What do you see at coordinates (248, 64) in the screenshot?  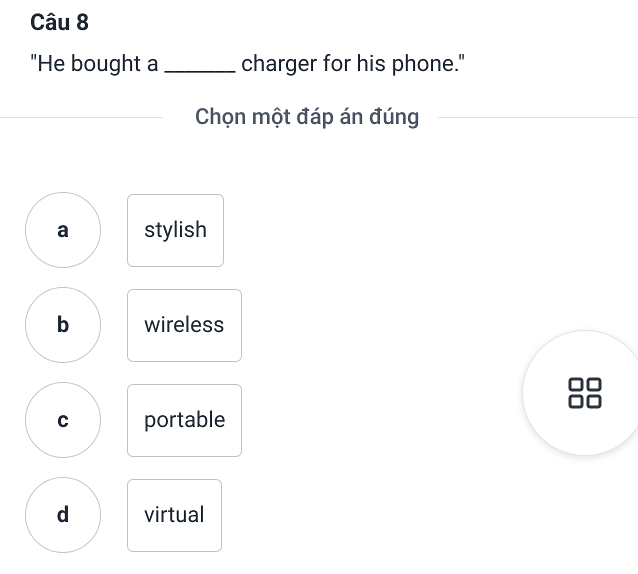 I see `question-text: "He bought a _______ charger for his phone."` at bounding box center [248, 64].